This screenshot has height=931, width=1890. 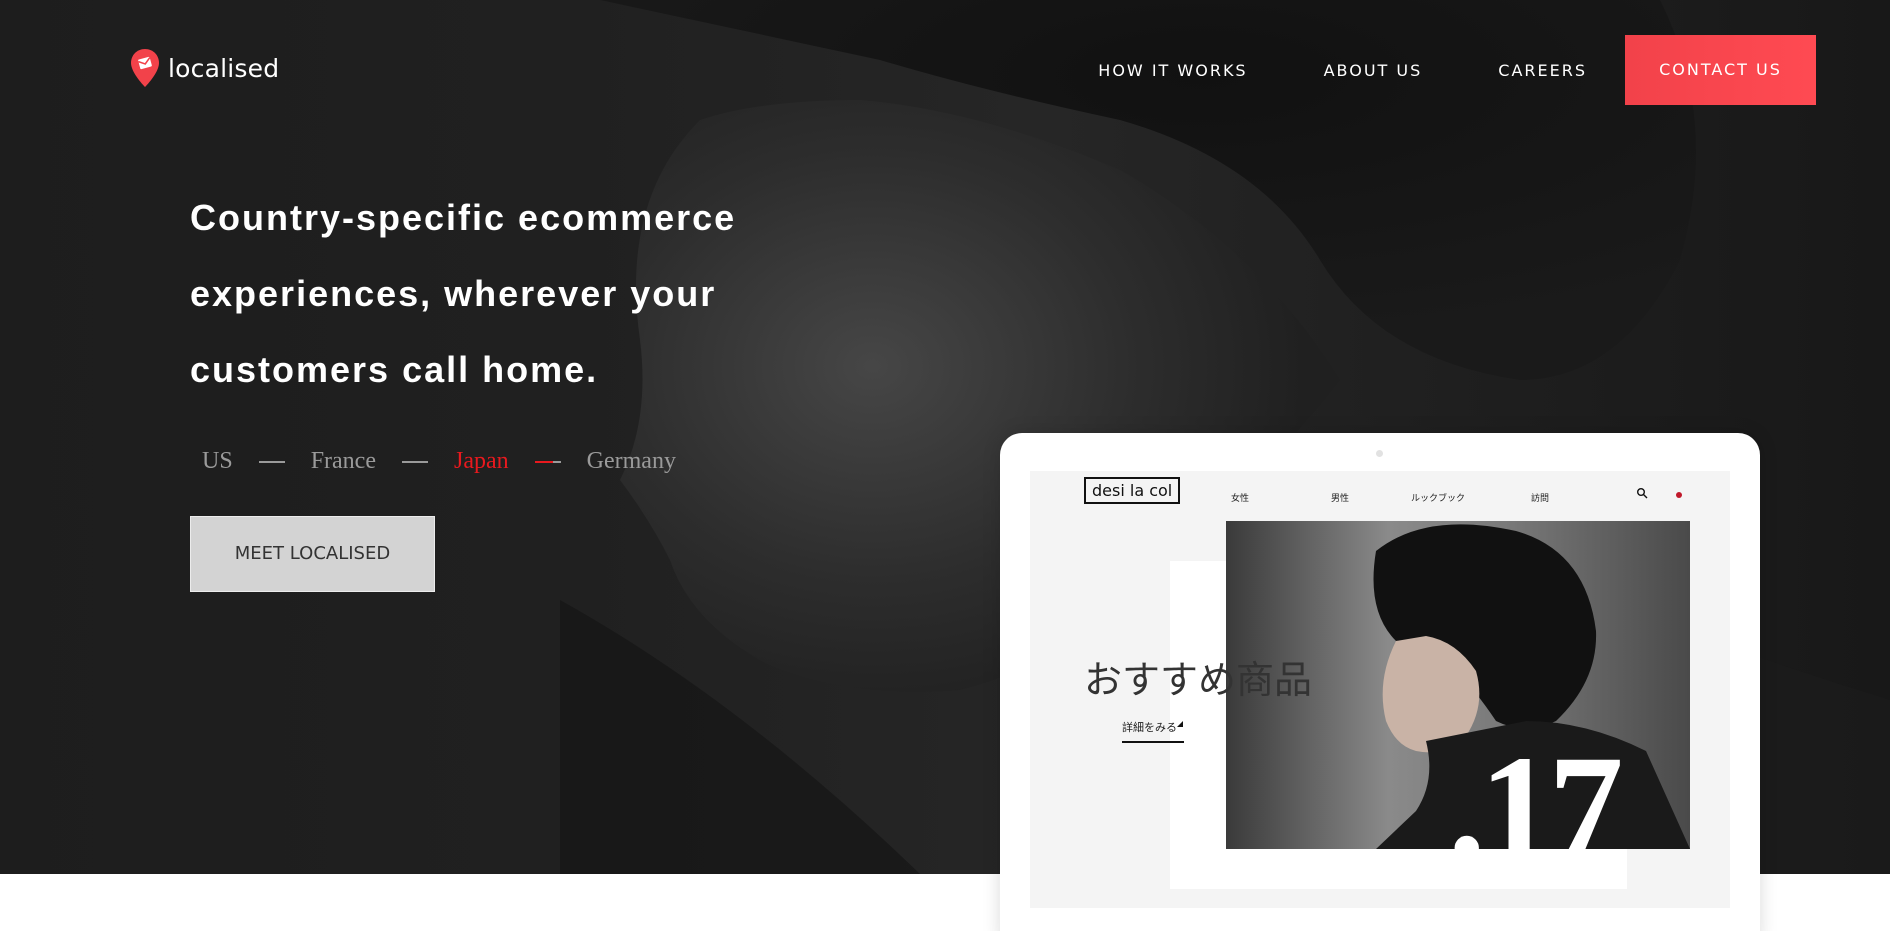 What do you see at coordinates (224, 68) in the screenshot?
I see `brand-name: localised` at bounding box center [224, 68].